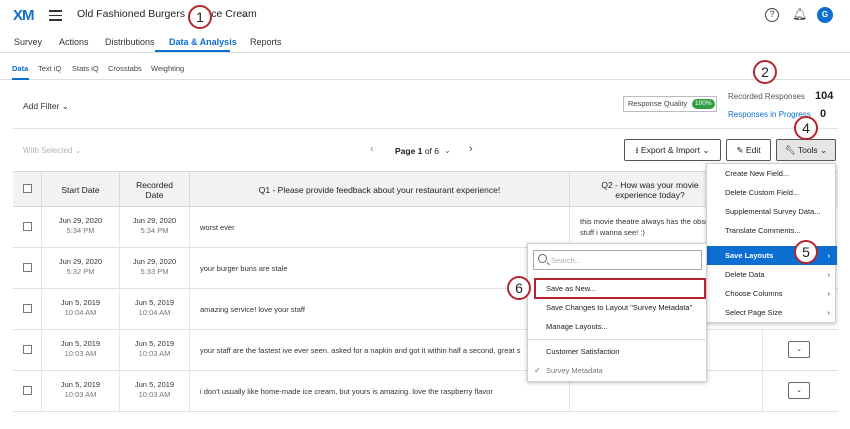 The image size is (850, 429). What do you see at coordinates (542, 258) in the screenshot?
I see `search-icon` at bounding box center [542, 258].